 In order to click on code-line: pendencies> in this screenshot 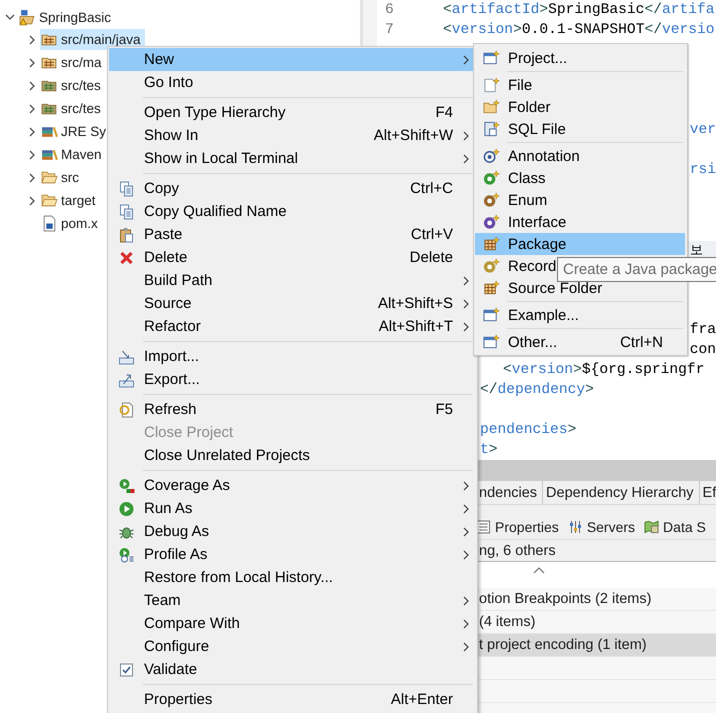, I will do `click(528, 430)`.